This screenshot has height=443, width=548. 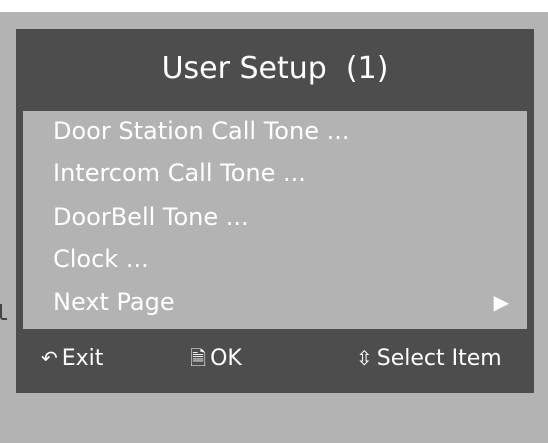 I want to click on return-arrow-icon: ↶, so click(x=49, y=358).